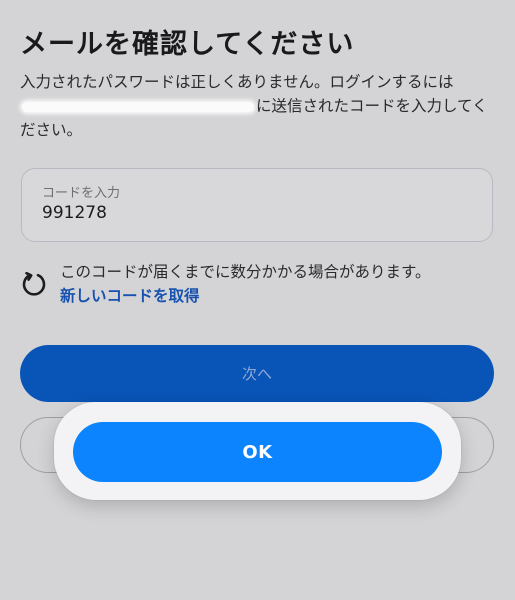 The image size is (515, 600). Describe the element at coordinates (245, 272) in the screenshot. I see `code-delay-notice: このコードが届くまでに数分かかる場合があります。` at that location.